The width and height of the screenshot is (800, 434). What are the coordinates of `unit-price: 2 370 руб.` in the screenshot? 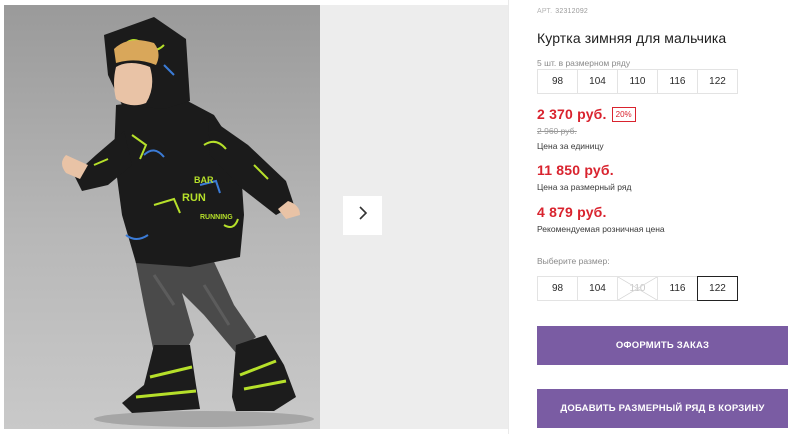 It's located at (572, 114).